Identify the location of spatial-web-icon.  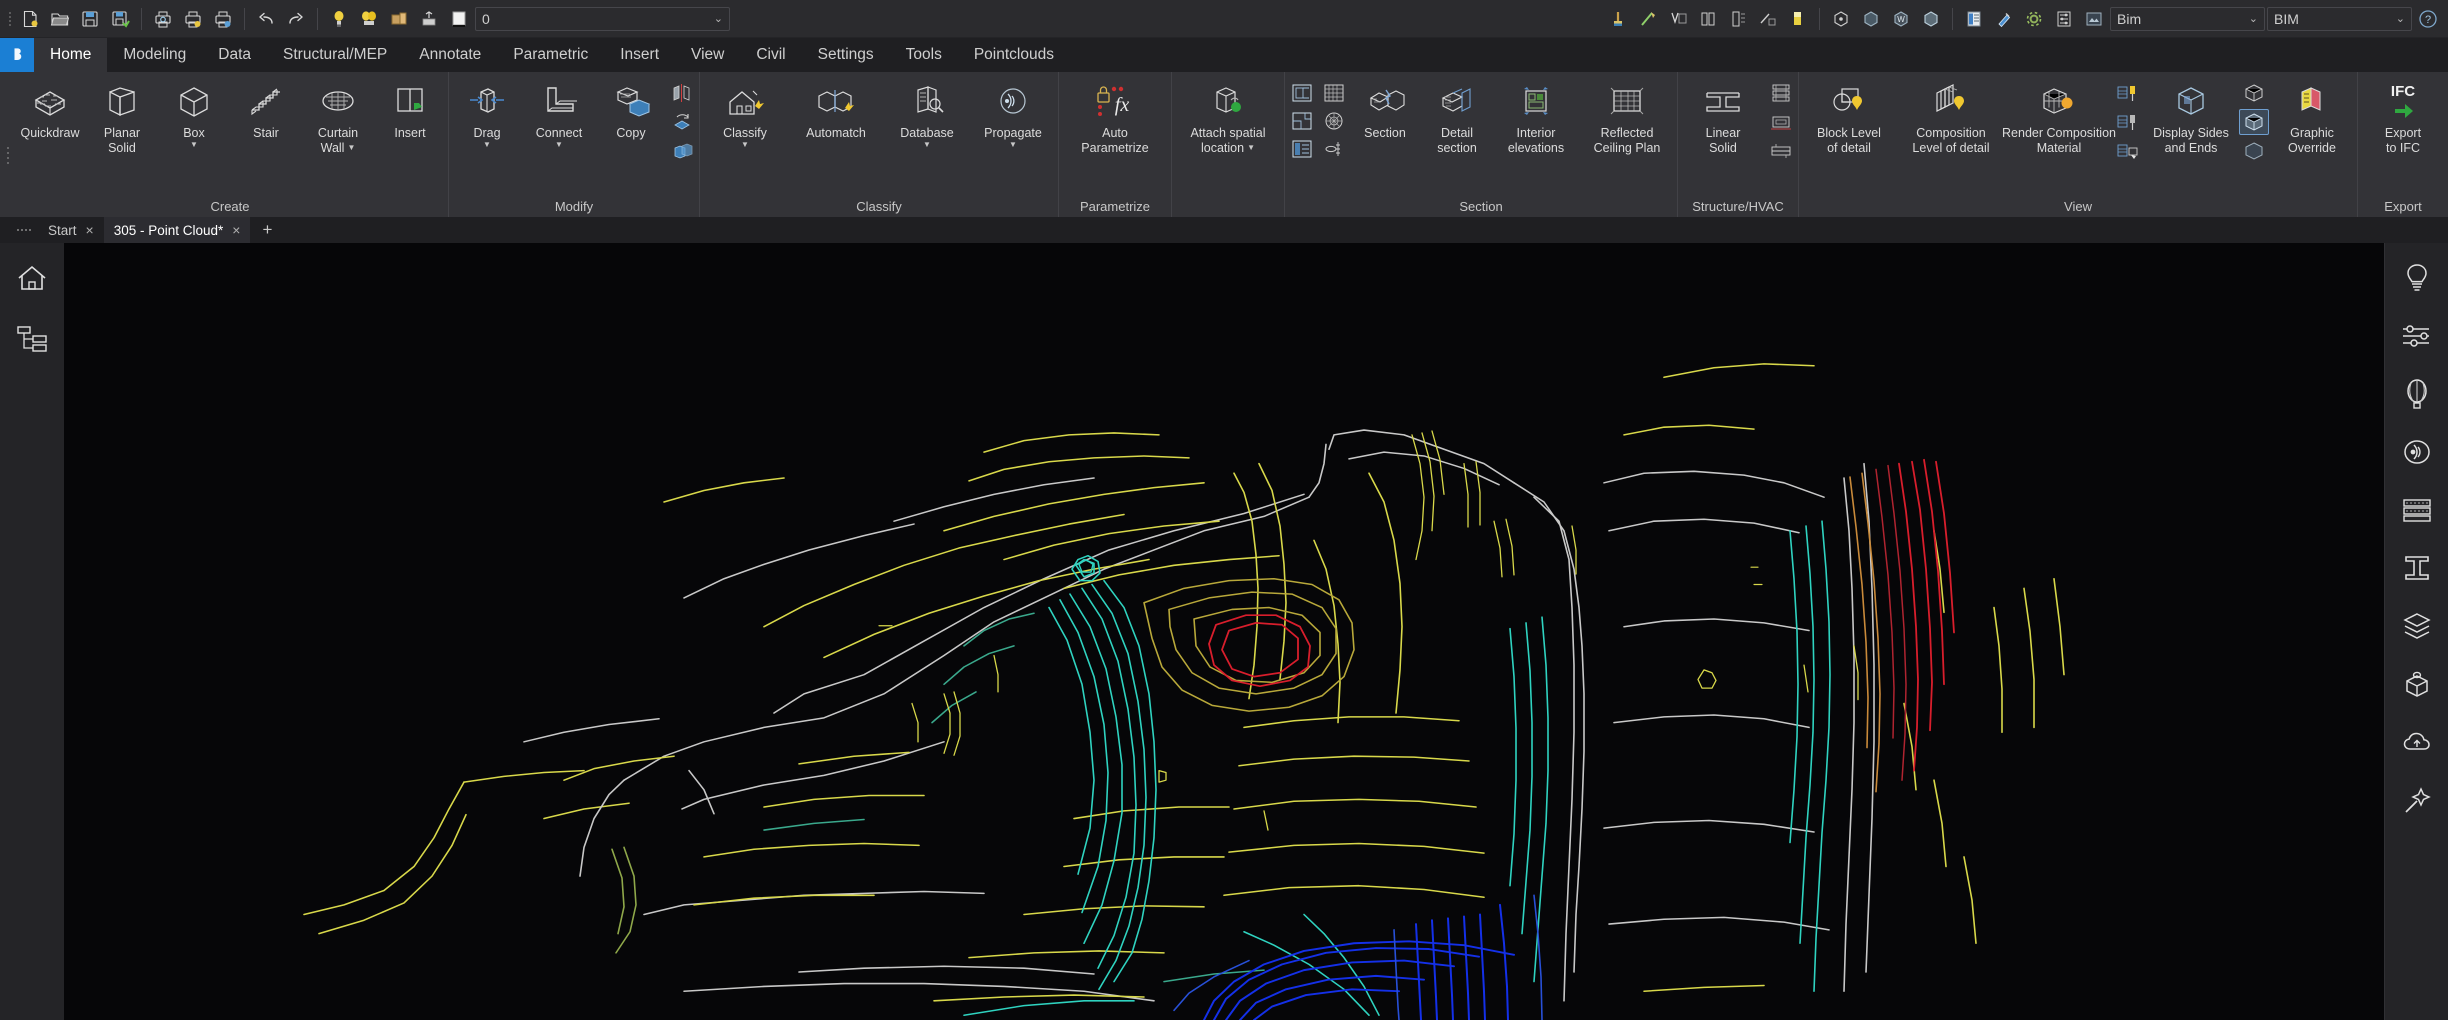
(1334, 121).